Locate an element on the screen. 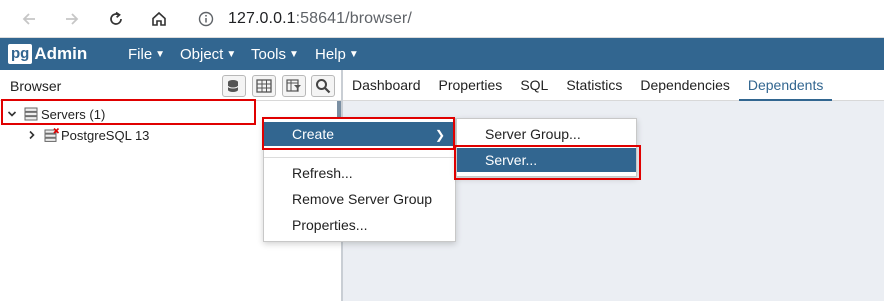 This screenshot has height=301, width=884. tab-properties-label: Properties is located at coordinates (470, 85).